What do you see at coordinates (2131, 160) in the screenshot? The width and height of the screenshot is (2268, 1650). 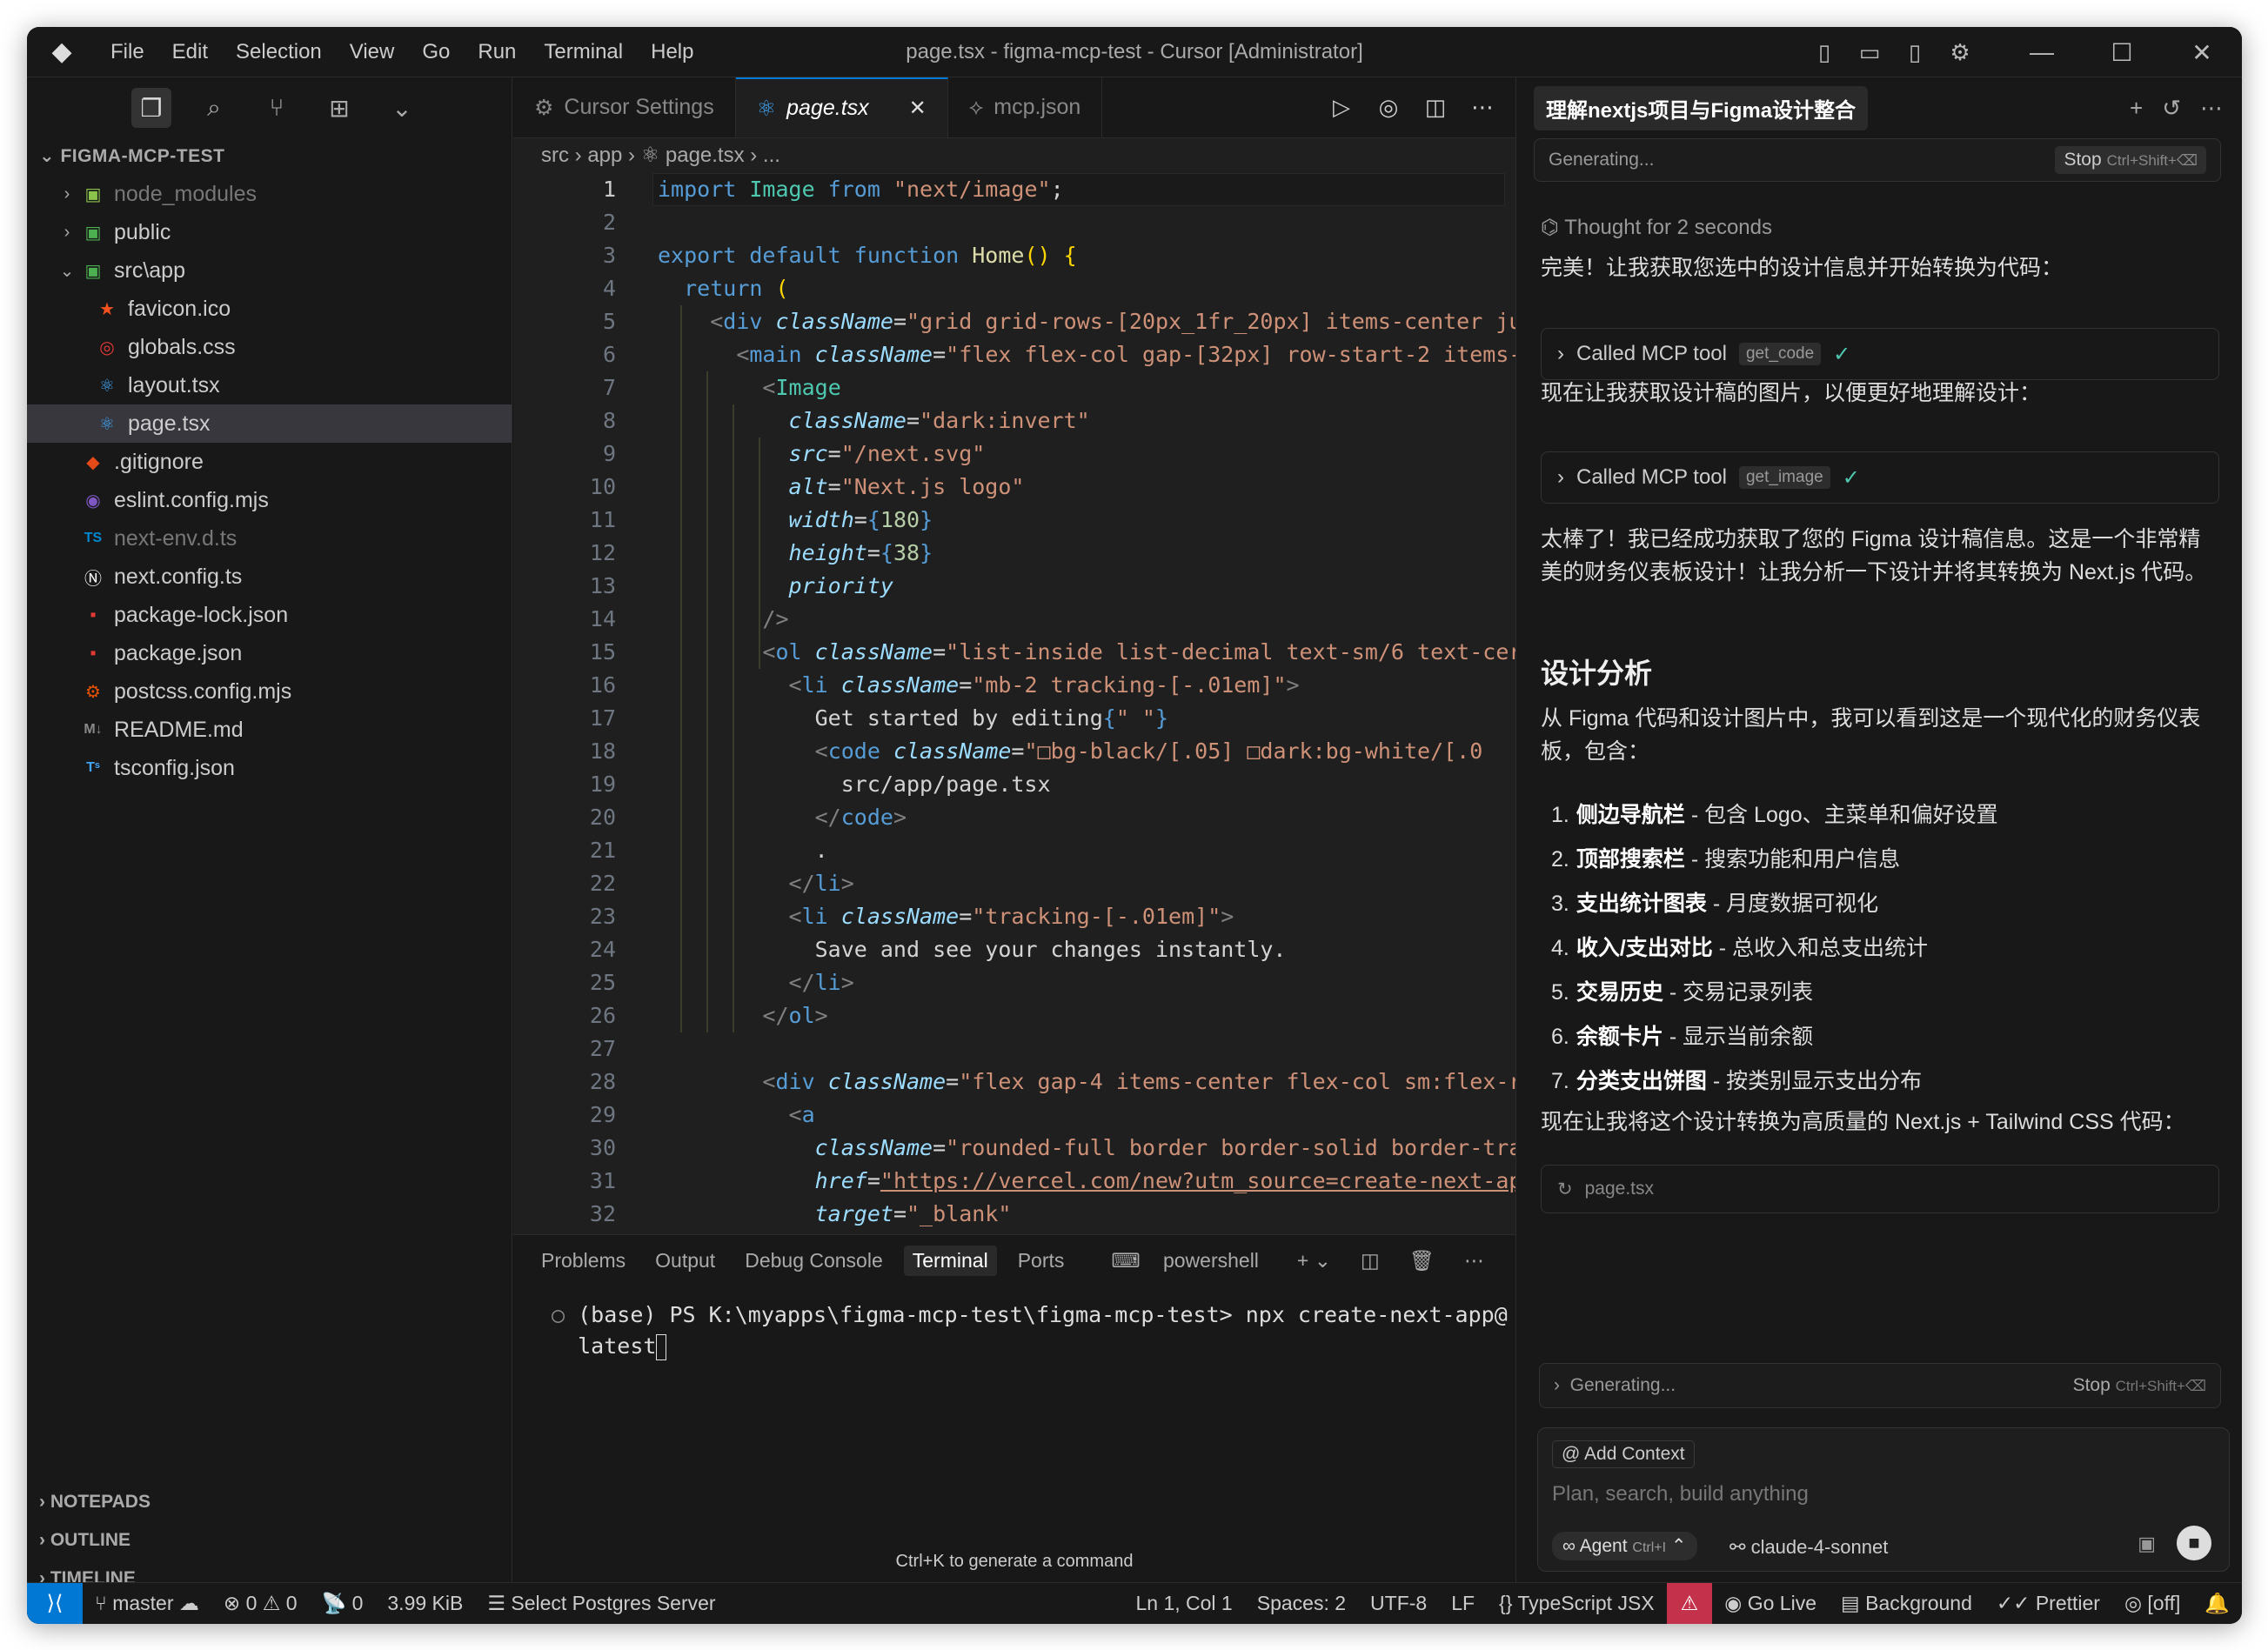 I see `stop-button: Stop Ctrl+Shift+⌫` at bounding box center [2131, 160].